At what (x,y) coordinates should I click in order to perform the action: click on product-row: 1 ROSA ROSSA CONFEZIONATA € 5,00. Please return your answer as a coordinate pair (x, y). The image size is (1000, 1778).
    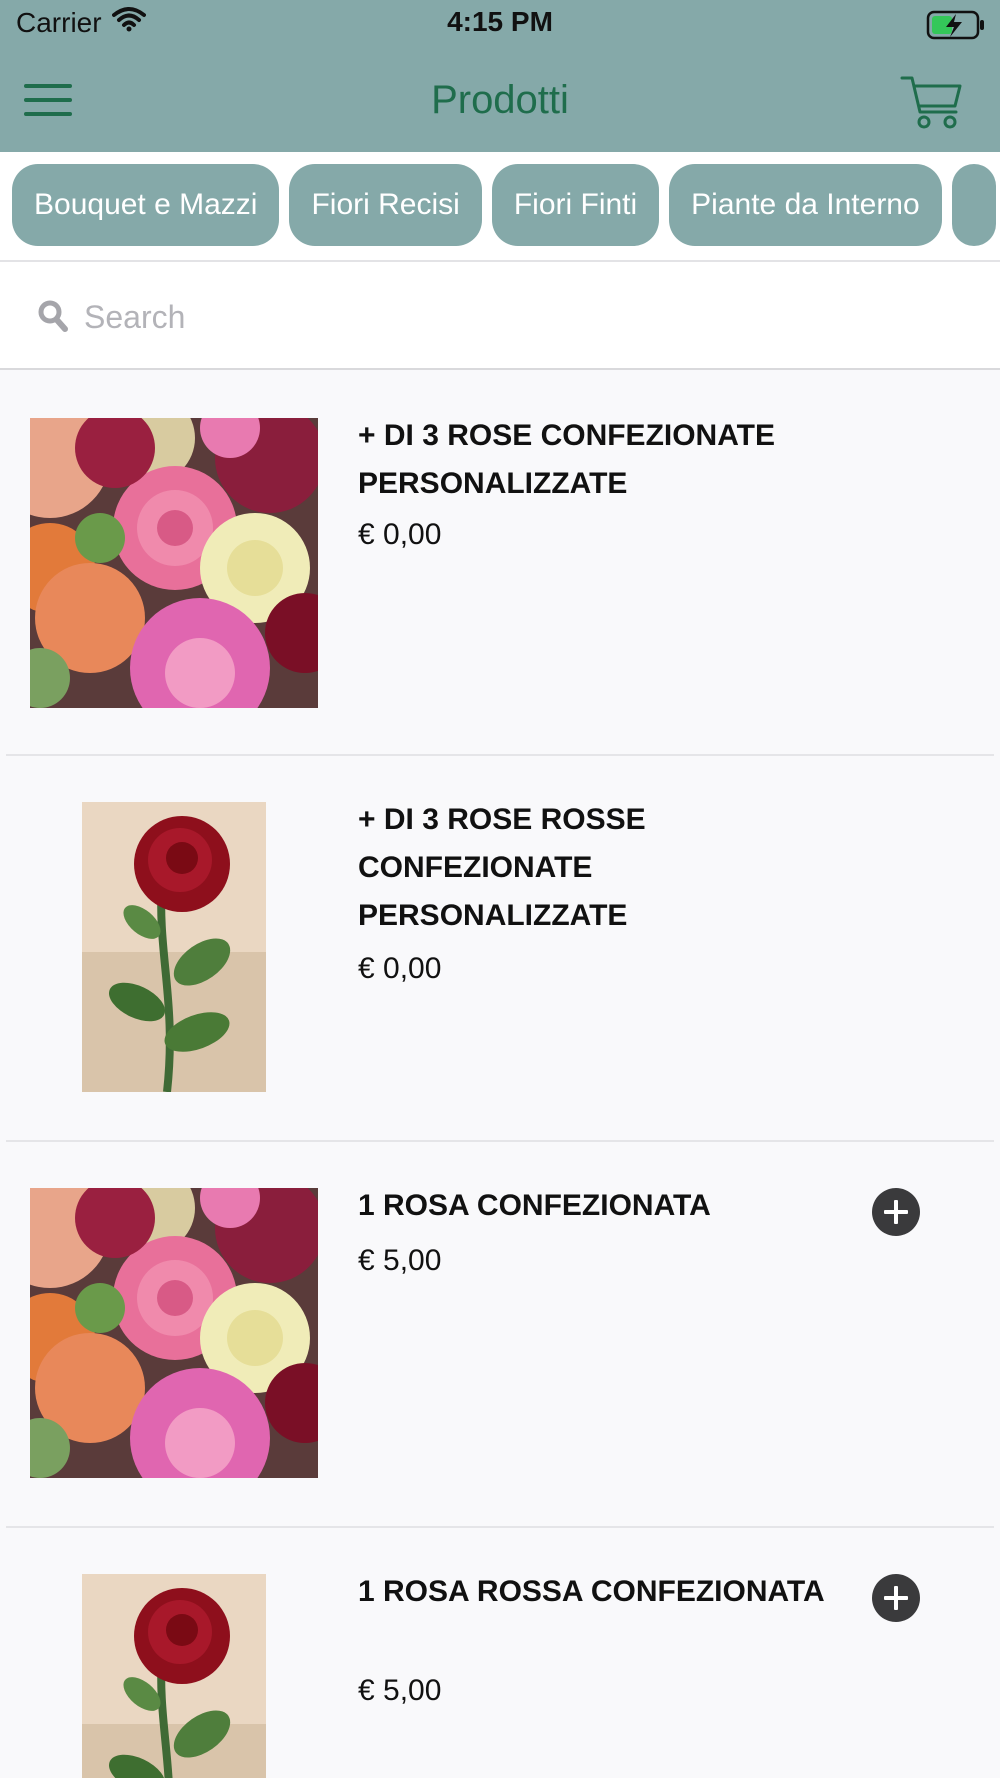
    Looking at the image, I should click on (500, 1653).